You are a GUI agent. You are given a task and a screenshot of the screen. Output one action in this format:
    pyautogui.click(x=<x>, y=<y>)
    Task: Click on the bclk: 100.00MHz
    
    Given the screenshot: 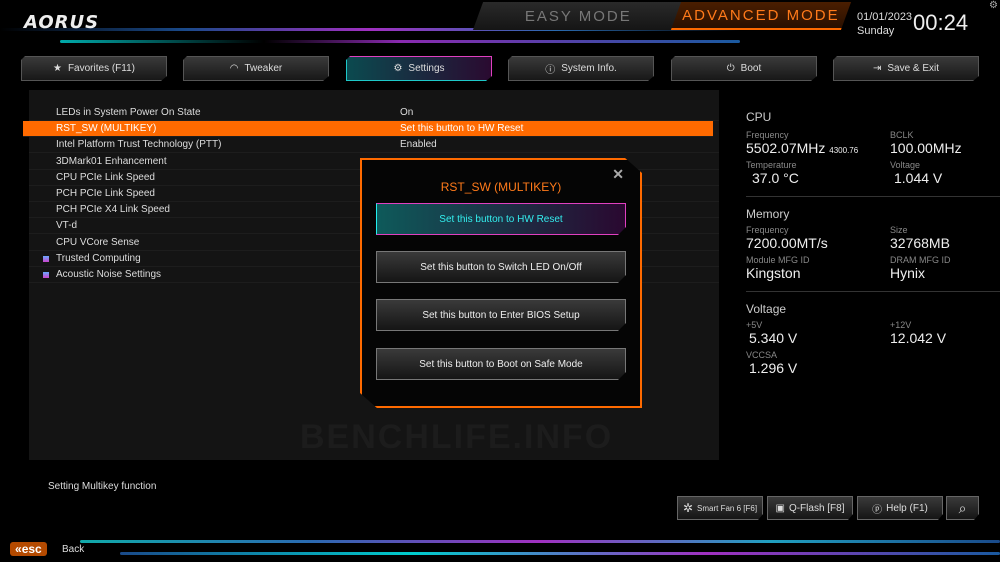 What is the action you would take?
    pyautogui.click(x=926, y=148)
    